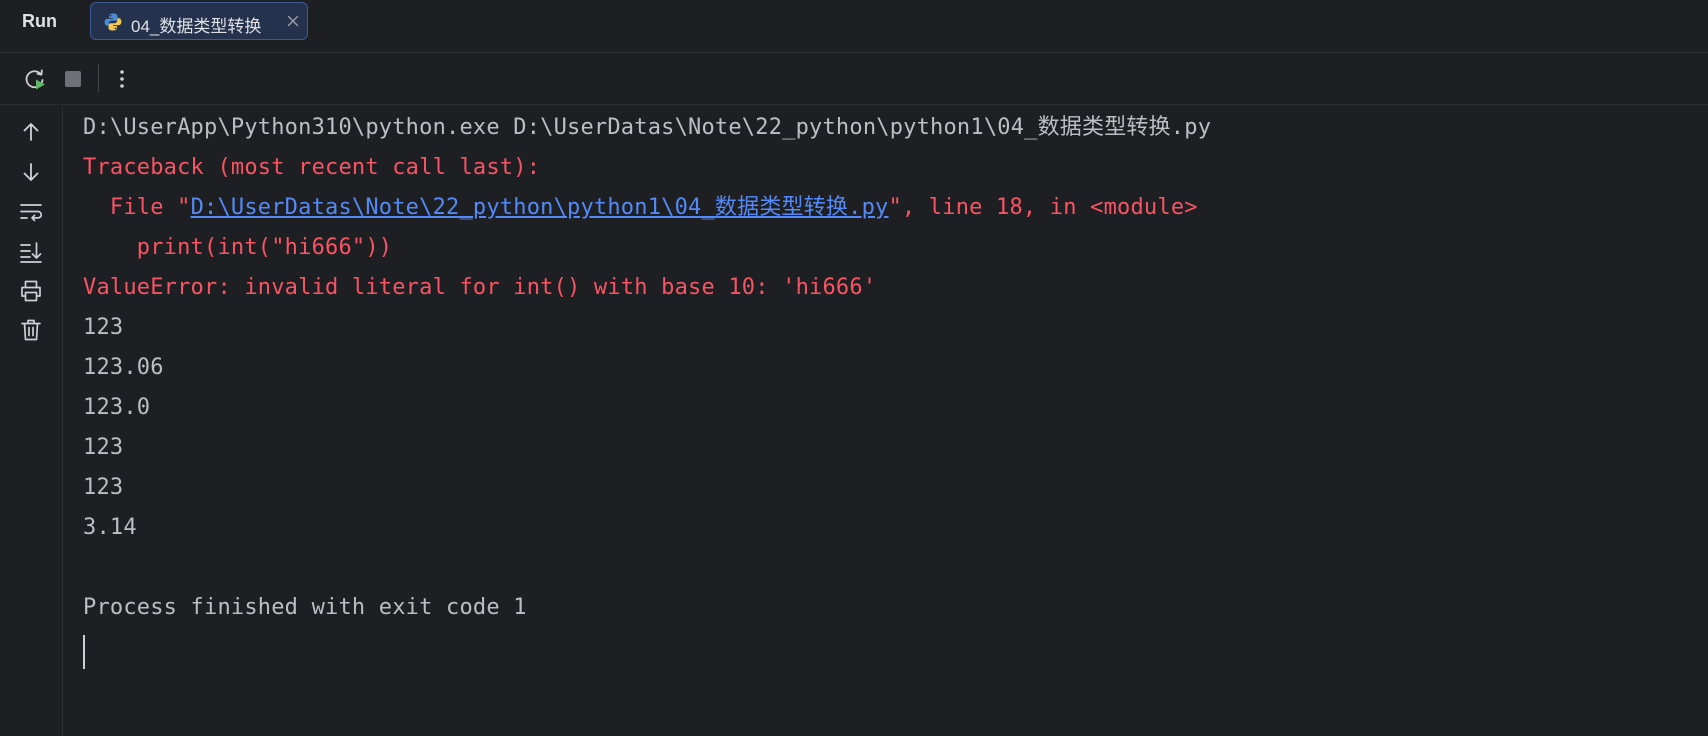  I want to click on traceback-header: Traceback (most recent call last):, so click(312, 167).